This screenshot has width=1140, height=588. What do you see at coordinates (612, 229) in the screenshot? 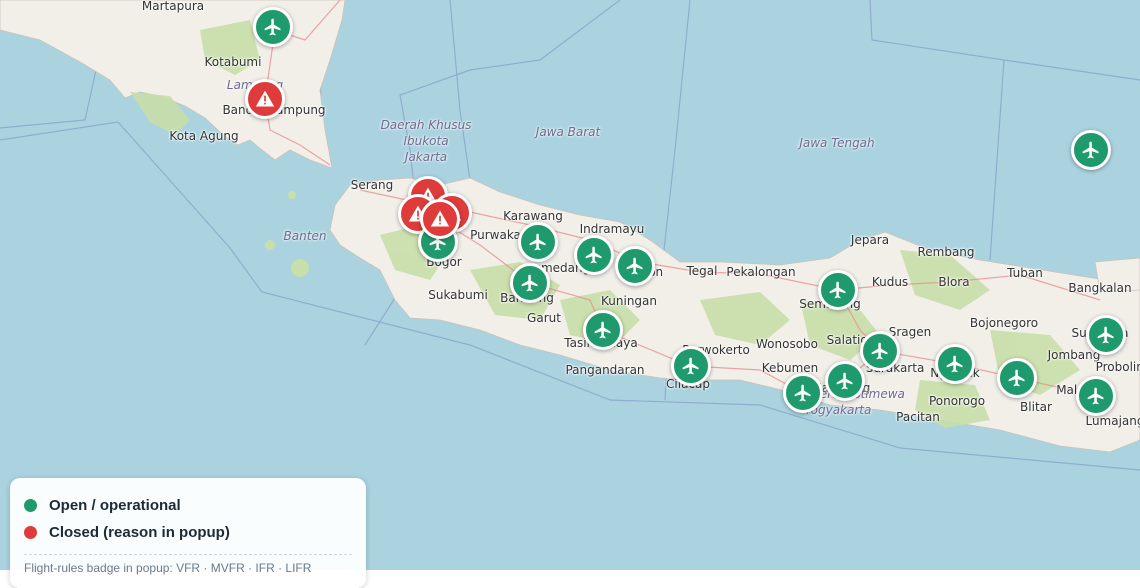
I see `place-label: Indramayu` at bounding box center [612, 229].